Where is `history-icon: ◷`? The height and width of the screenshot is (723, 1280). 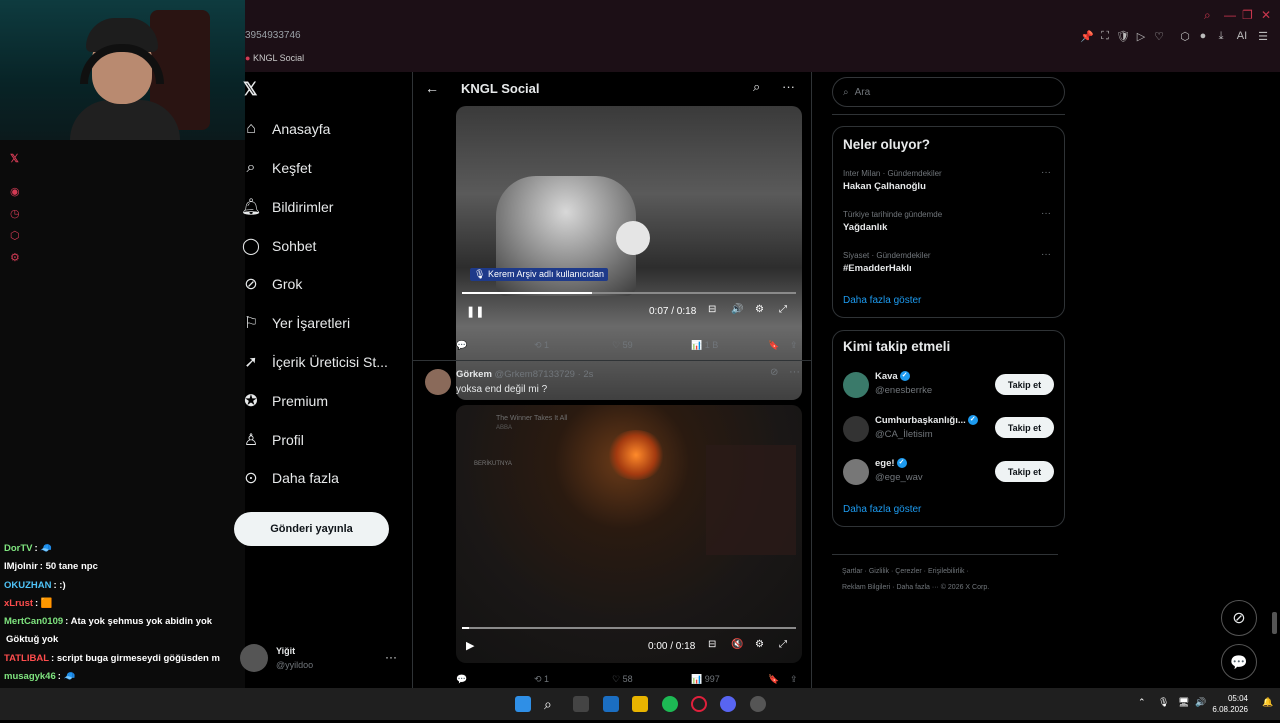
history-icon: ◷ is located at coordinates (15, 213).